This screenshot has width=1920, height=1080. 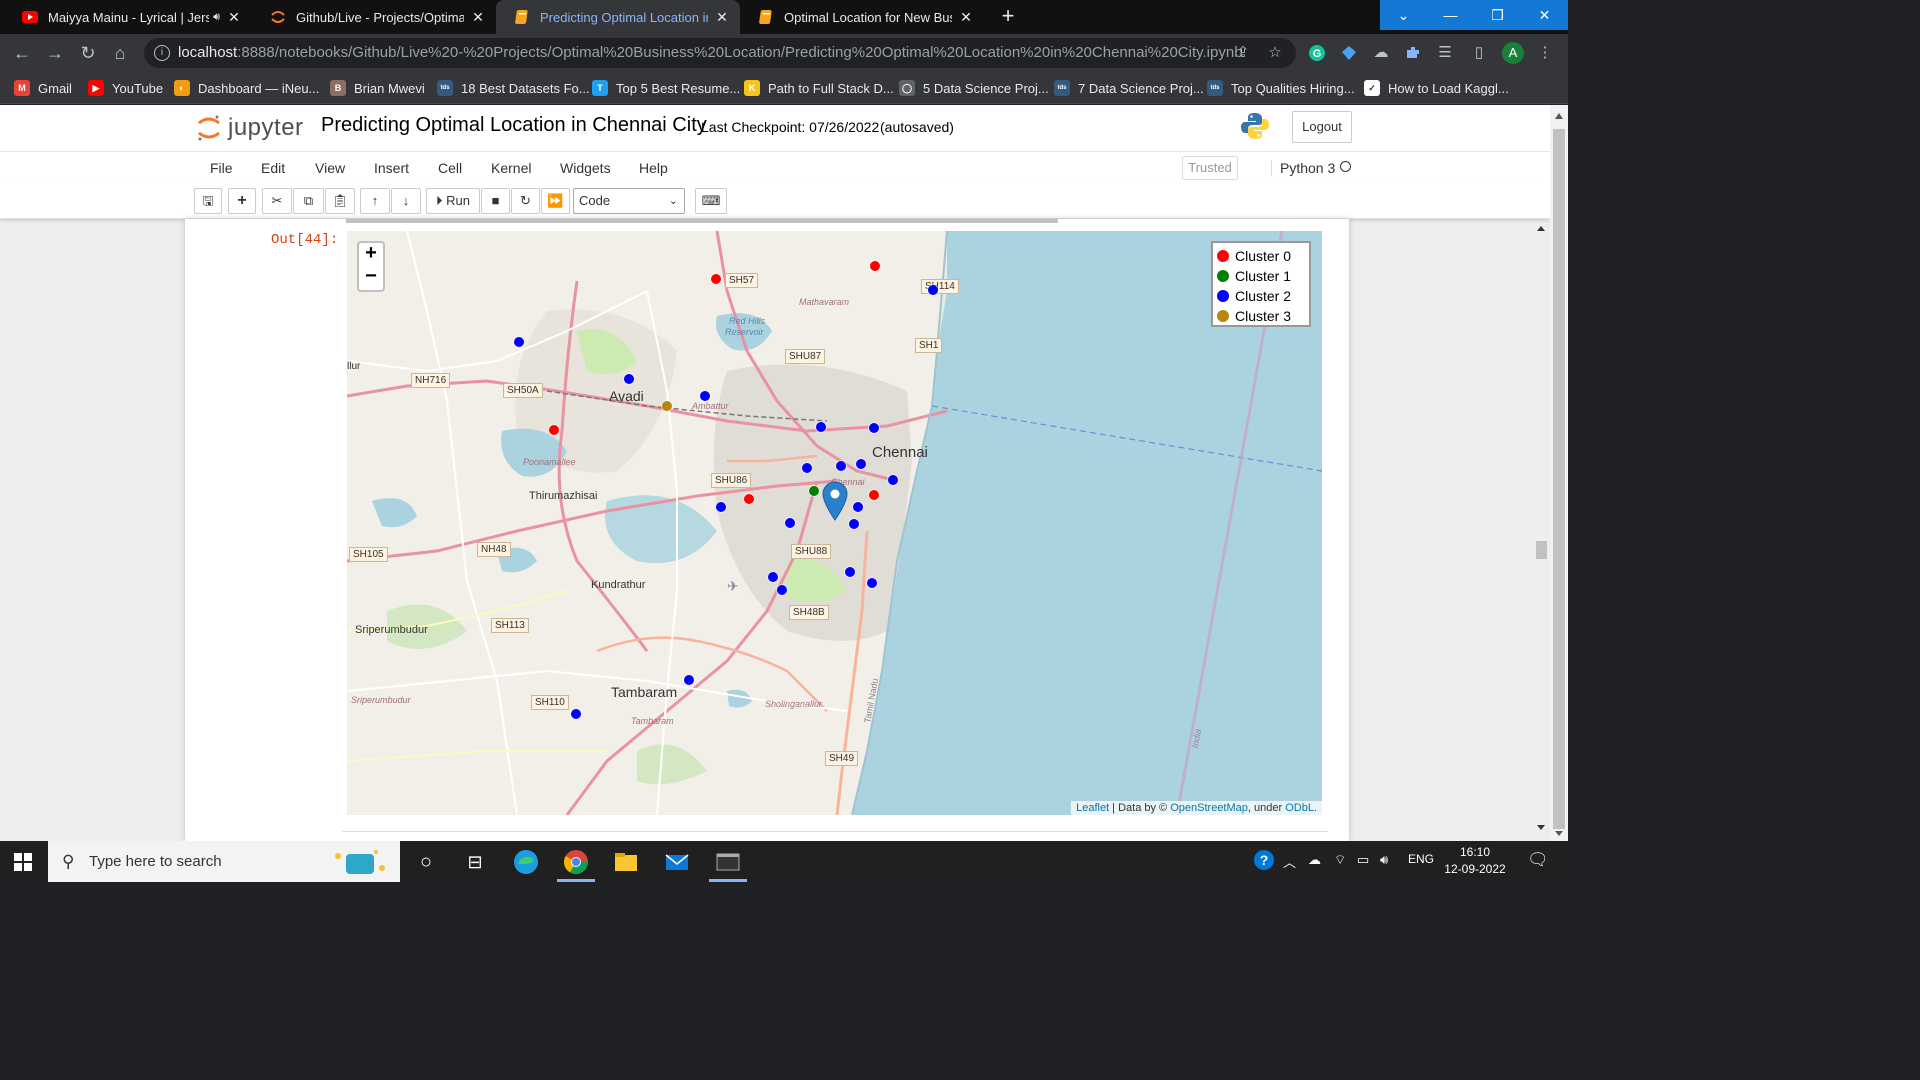 I want to click on reload-icon: ↻, so click(x=88, y=53).